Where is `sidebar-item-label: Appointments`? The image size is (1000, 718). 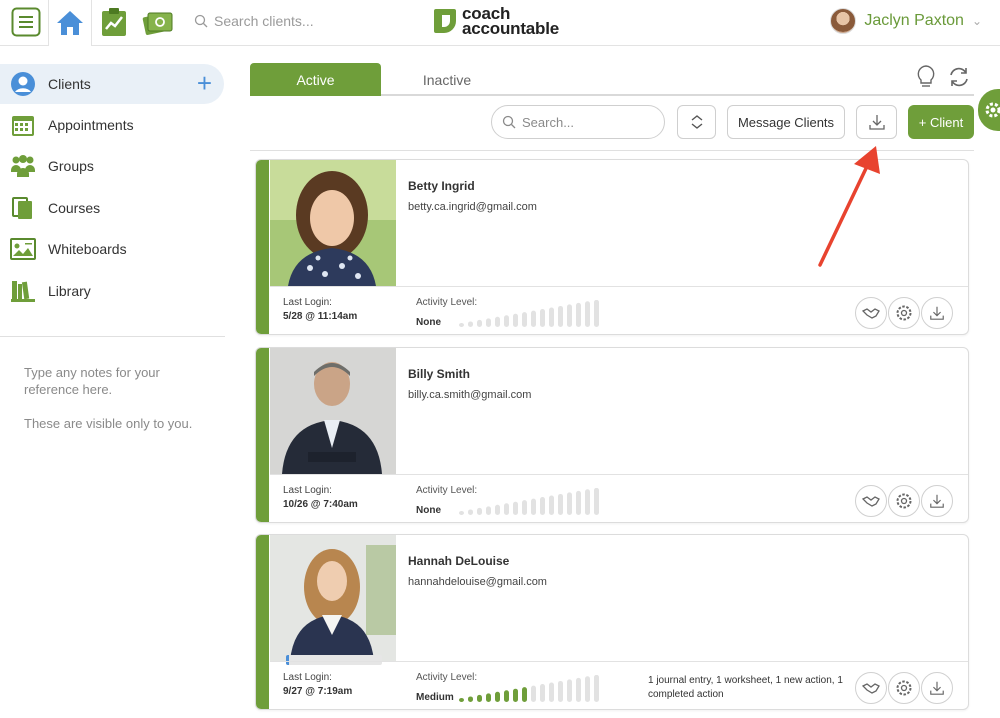 sidebar-item-label: Appointments is located at coordinates (91, 125).